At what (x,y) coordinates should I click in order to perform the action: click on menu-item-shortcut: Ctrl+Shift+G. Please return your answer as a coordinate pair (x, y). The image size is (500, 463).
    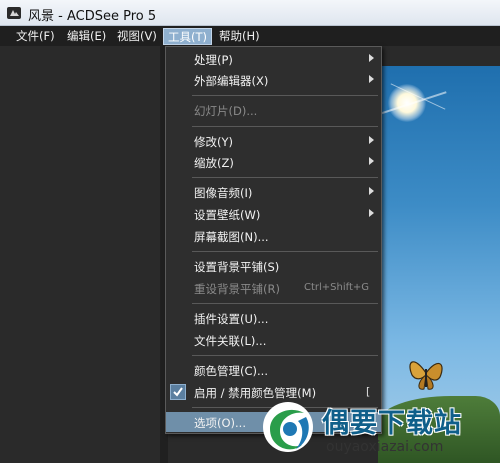
    Looking at the image, I should click on (337, 287).